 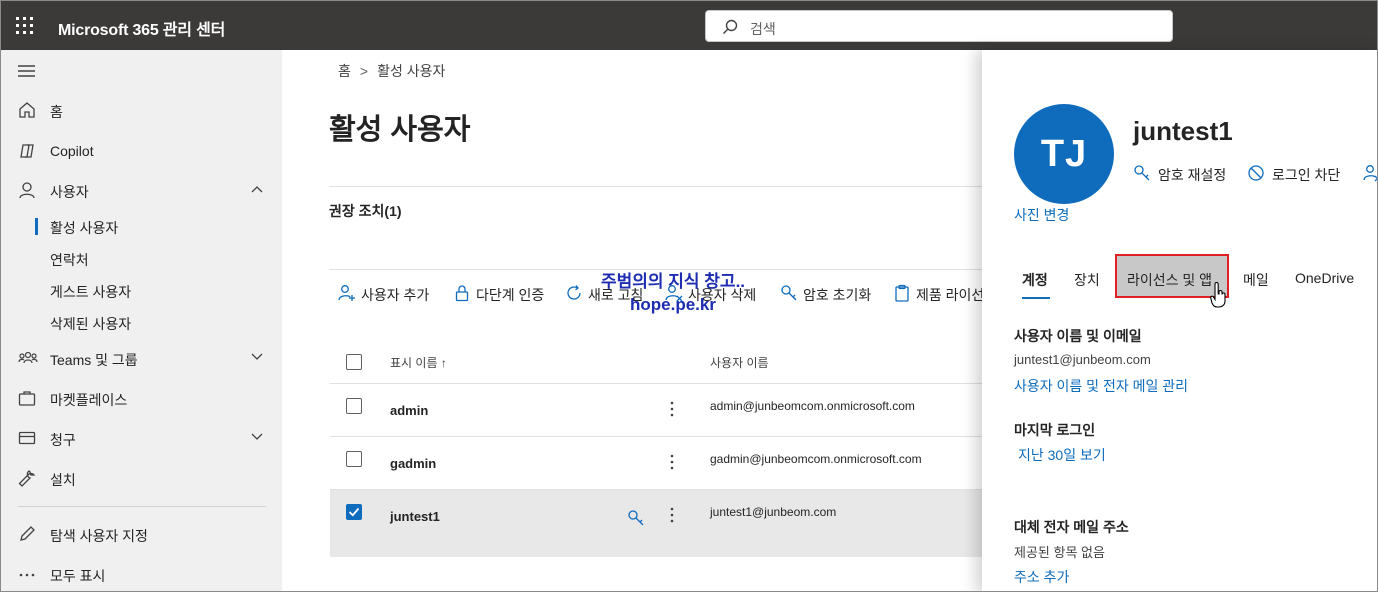 I want to click on nav-subitem-active-users-label: 활성 사용자, so click(x=84, y=228).